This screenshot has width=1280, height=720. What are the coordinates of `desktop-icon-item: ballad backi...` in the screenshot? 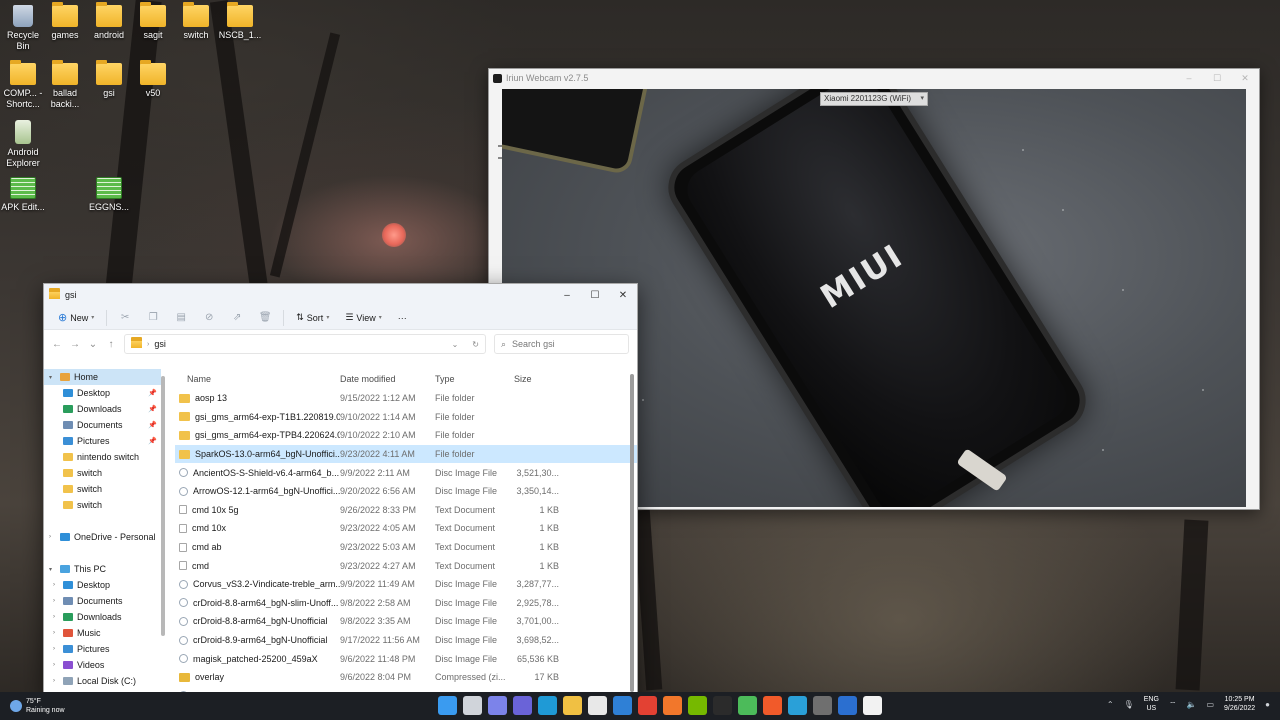 It's located at (65, 85).